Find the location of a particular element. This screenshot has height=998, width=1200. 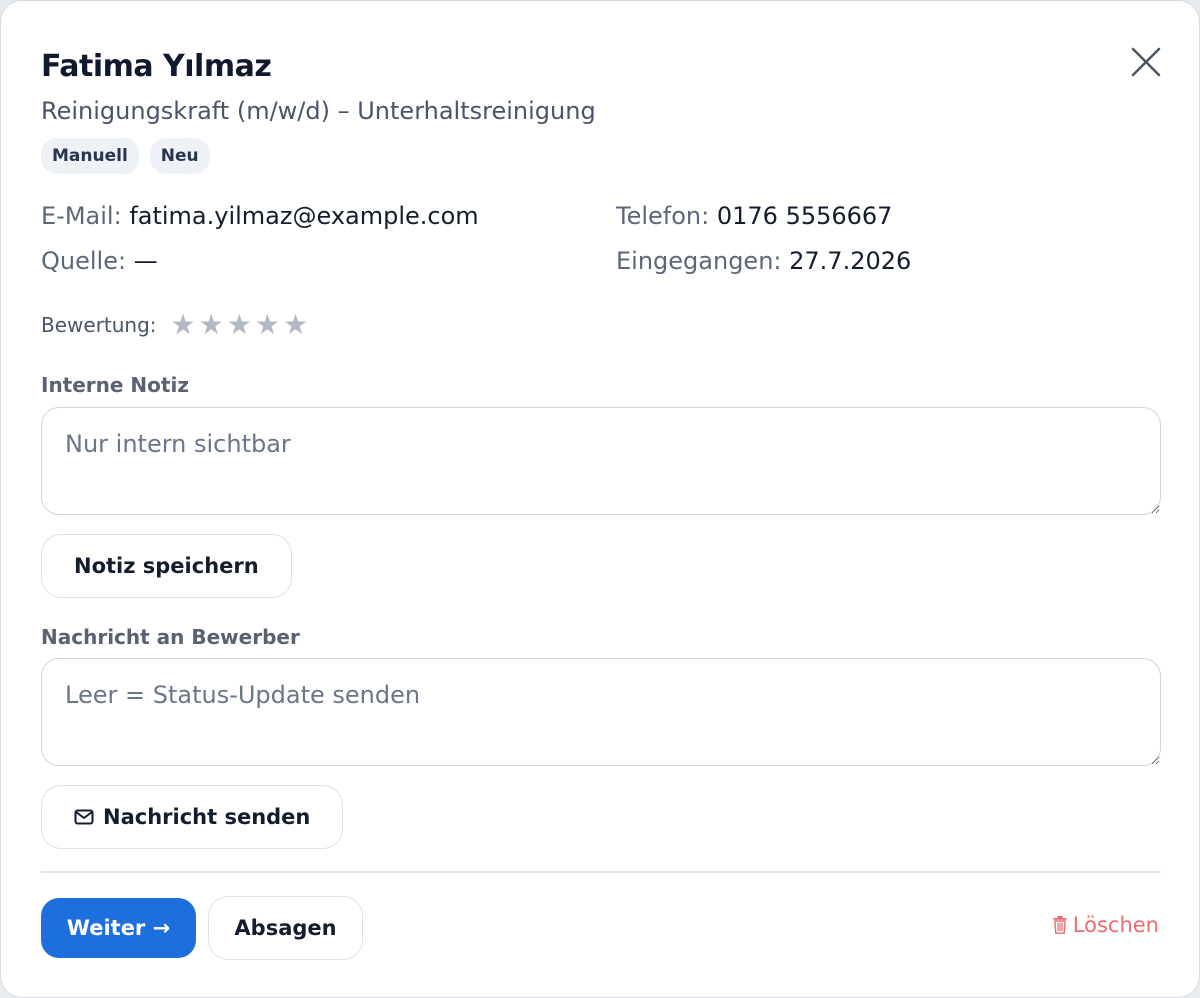

send-message-button: Nachricht senden is located at coordinates (192, 817).